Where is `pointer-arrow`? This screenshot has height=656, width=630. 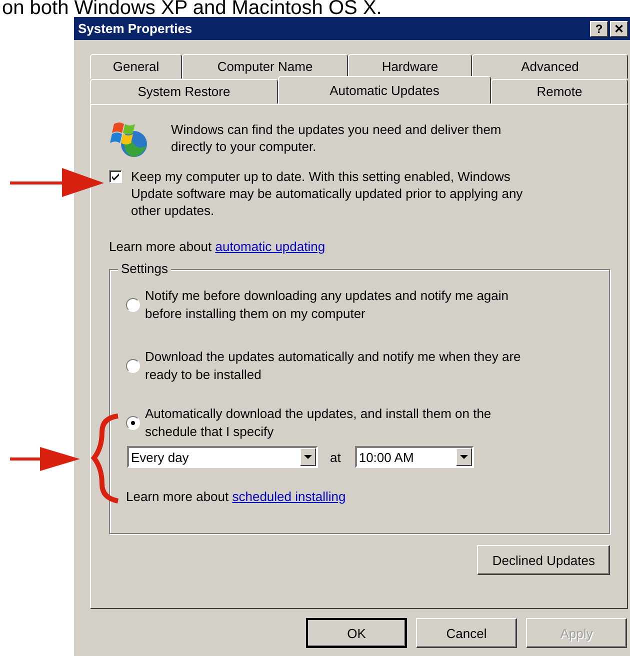 pointer-arrow is located at coordinates (45, 459).